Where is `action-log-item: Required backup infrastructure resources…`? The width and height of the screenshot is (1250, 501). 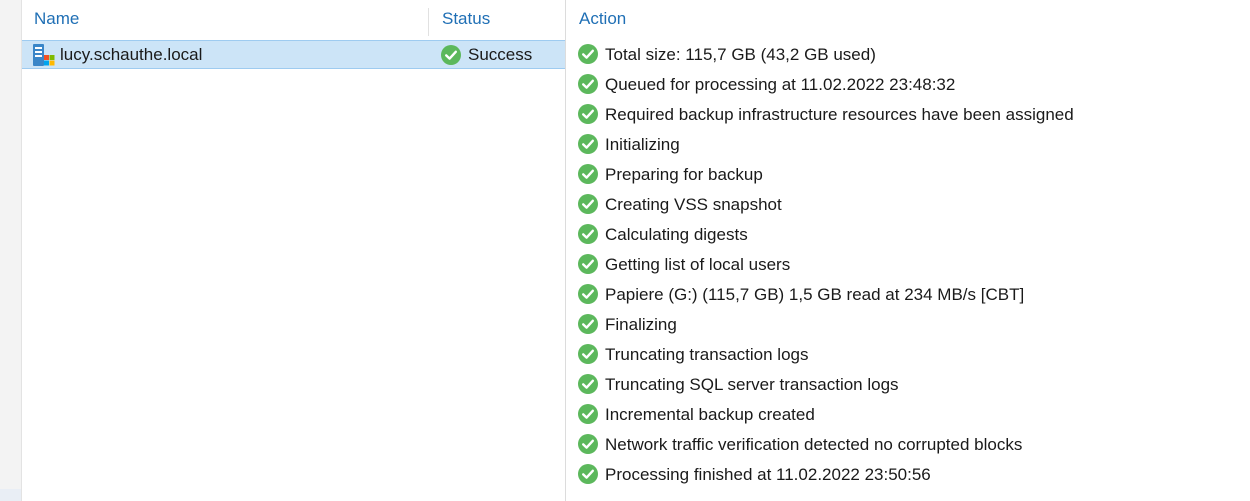
action-log-item: Required backup infrastructure resources… is located at coordinates (896, 115).